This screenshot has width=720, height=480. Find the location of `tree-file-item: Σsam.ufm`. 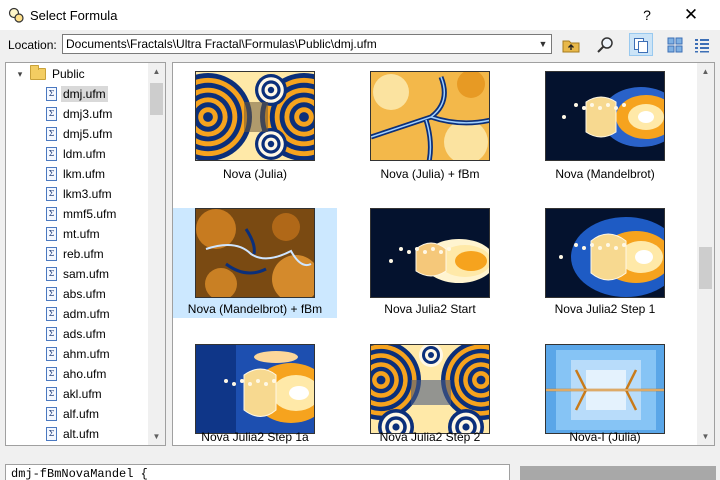

tree-file-item: Σsam.ufm is located at coordinates (78, 274).